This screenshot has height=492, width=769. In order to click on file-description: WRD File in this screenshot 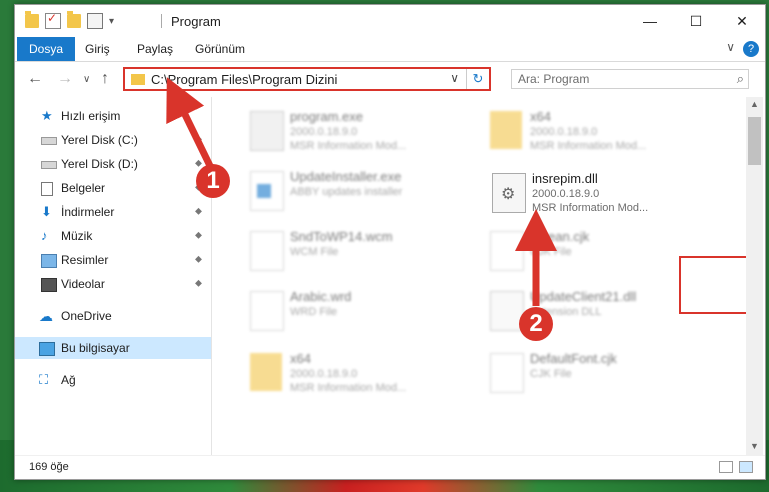, I will do `click(314, 312)`.